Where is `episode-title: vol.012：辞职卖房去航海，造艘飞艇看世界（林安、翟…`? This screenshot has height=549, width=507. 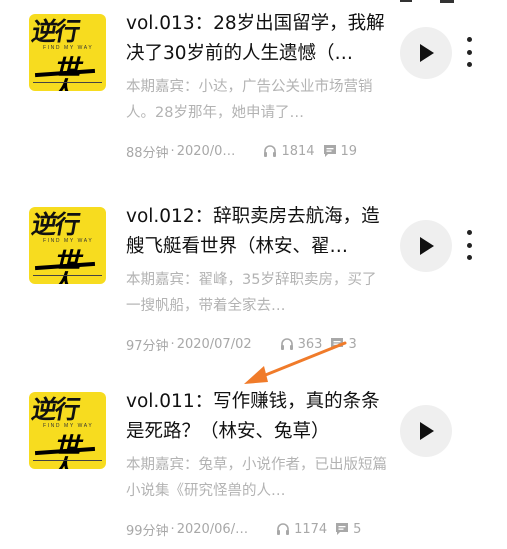 episode-title: vol.012：辞职卖房去航海，造艘飞艇看世界（林安、翟… is located at coordinates (257, 232).